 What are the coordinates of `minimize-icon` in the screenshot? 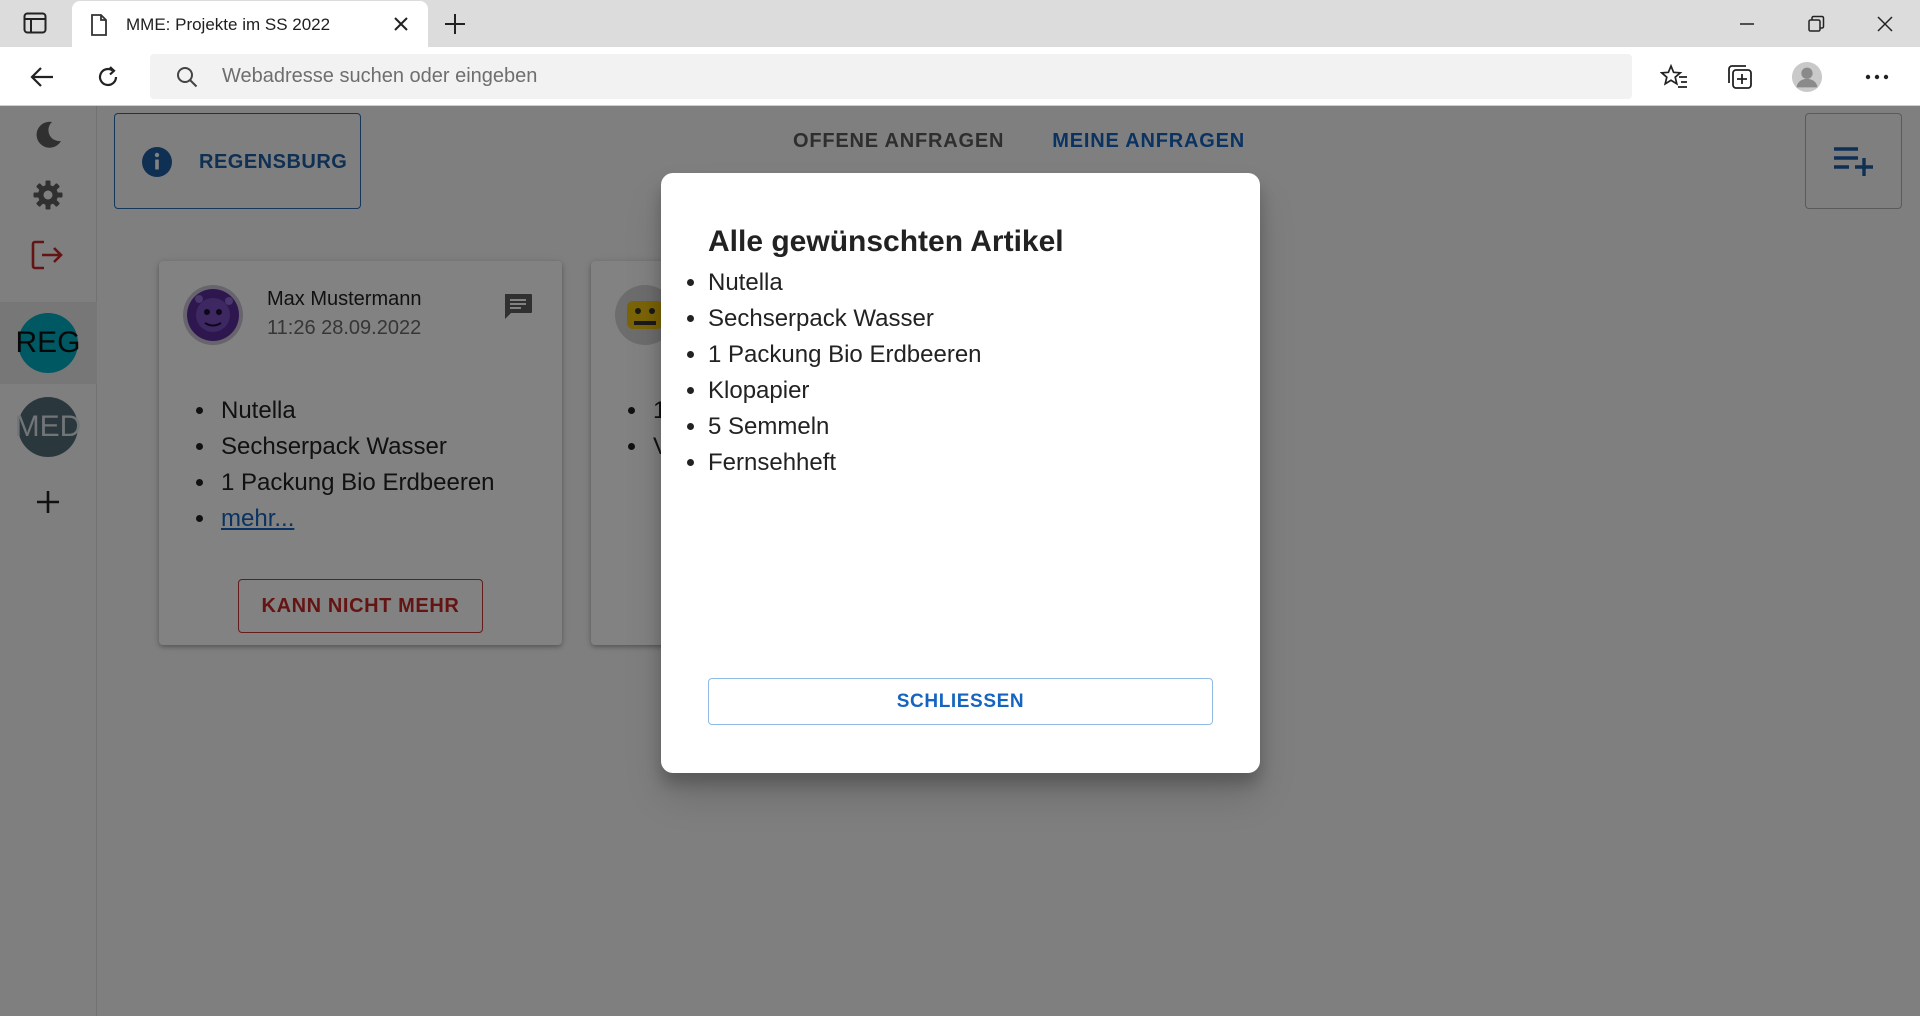 It's located at (1747, 24).